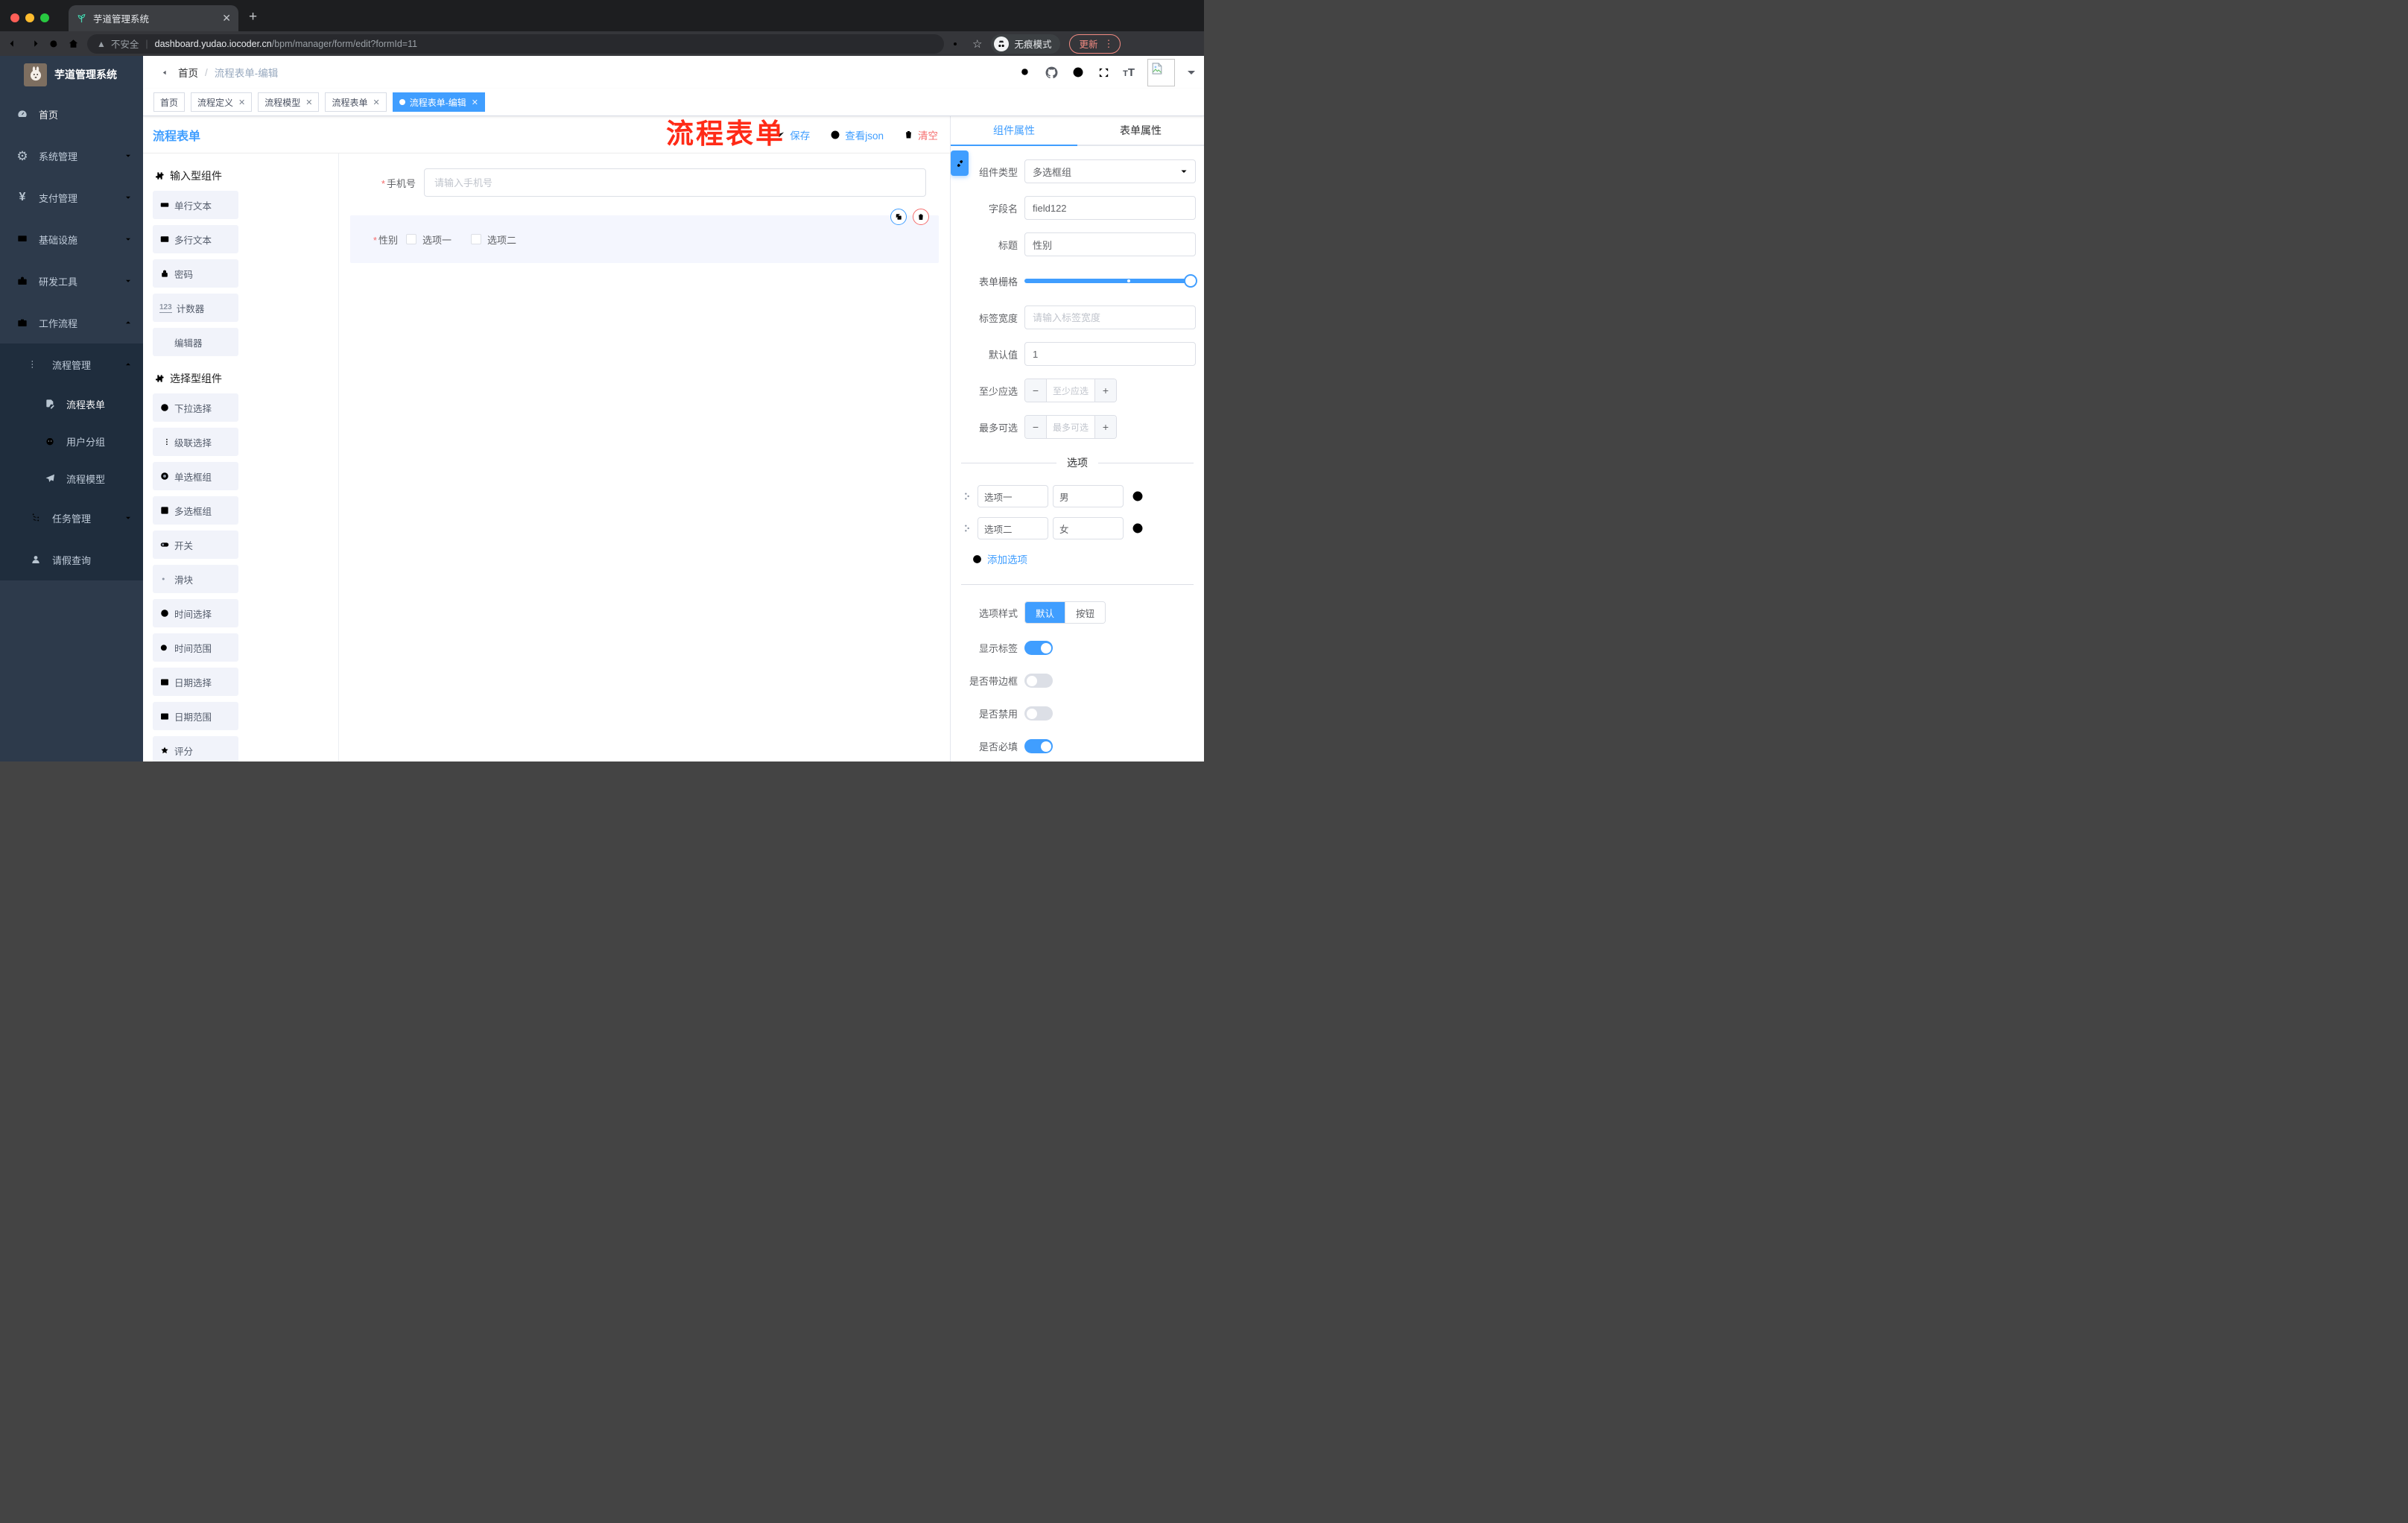  Describe the element at coordinates (71, 518) in the screenshot. I see `sidebar-item-task-mgmt: 任务管理` at that location.